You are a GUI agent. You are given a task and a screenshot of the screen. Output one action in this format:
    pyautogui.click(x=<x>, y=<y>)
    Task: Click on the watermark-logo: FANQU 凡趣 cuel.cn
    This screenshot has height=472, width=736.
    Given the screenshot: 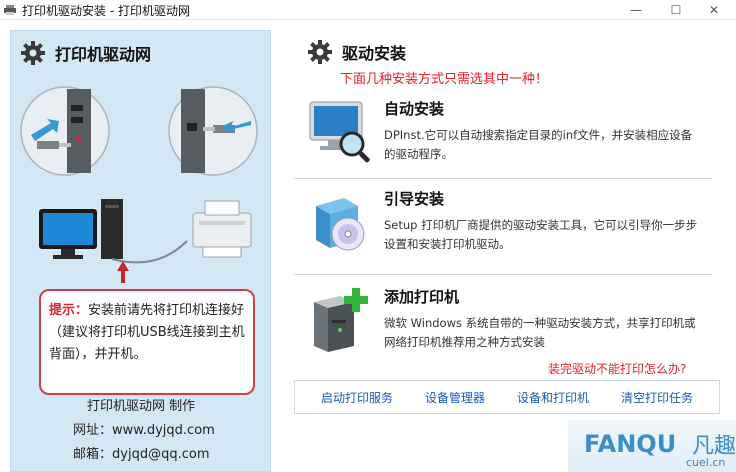 What is the action you would take?
    pyautogui.click(x=652, y=446)
    